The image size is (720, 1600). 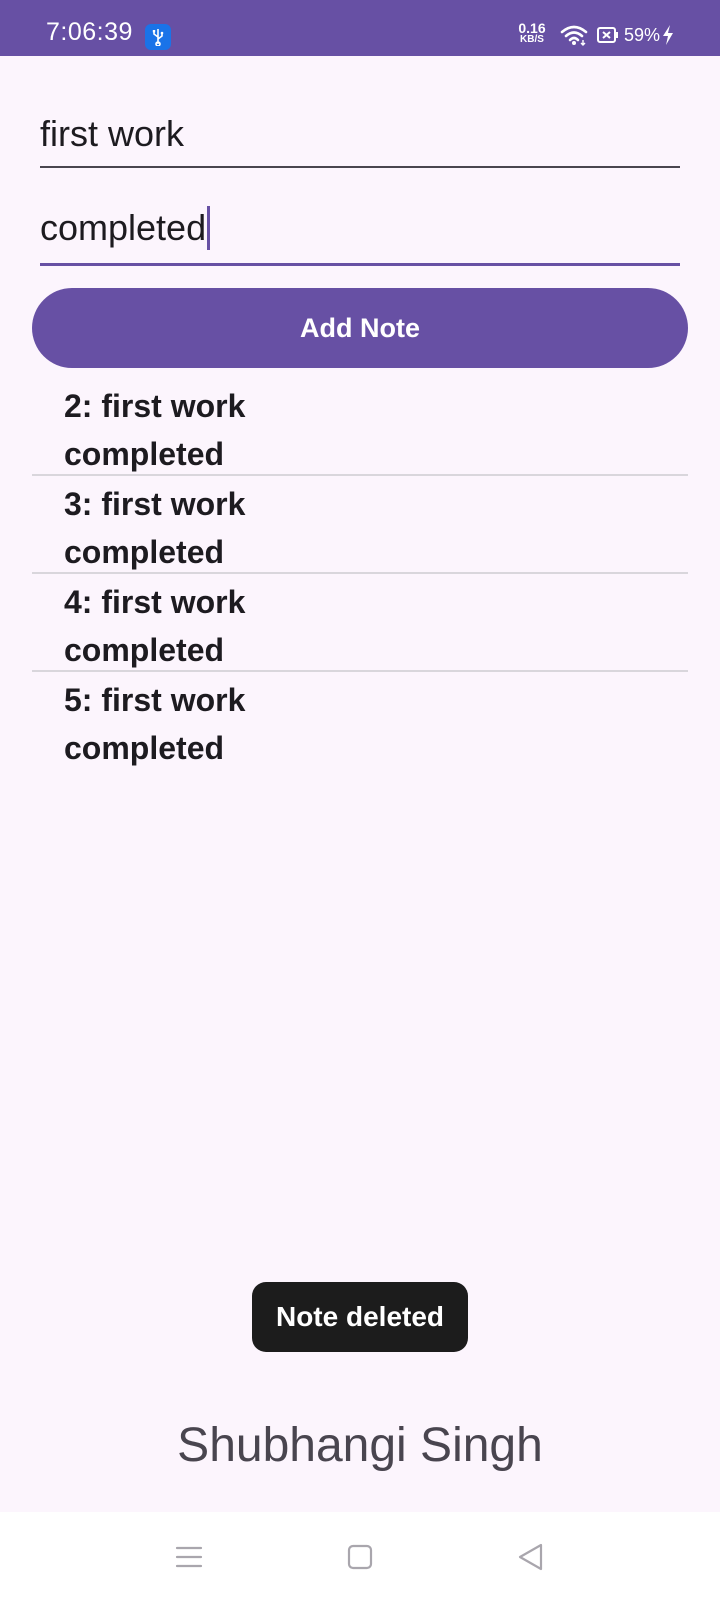 What do you see at coordinates (360, 427) in the screenshot?
I see `note-item: 2: first work completed` at bounding box center [360, 427].